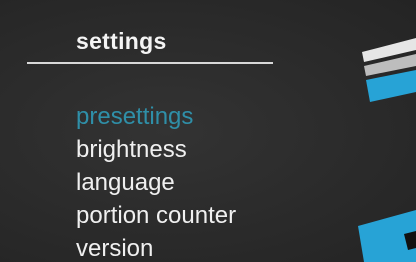  What do you see at coordinates (121, 41) in the screenshot?
I see `page-title: settings` at bounding box center [121, 41].